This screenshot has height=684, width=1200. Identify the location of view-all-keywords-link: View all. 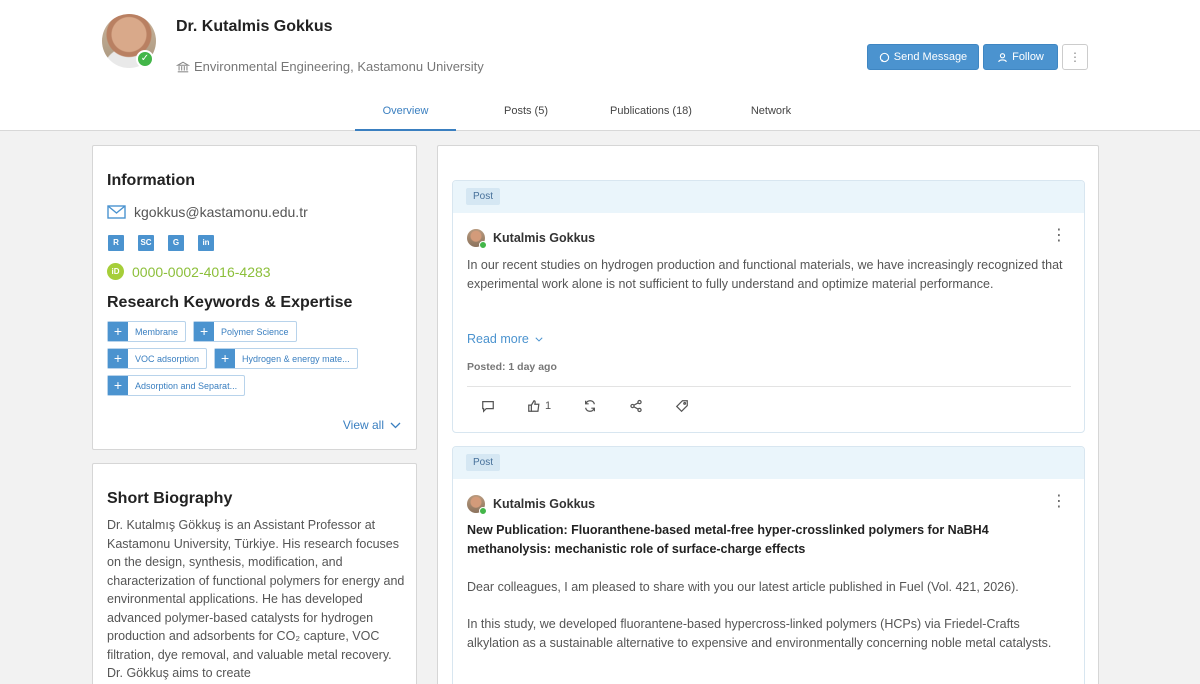
(372, 425).